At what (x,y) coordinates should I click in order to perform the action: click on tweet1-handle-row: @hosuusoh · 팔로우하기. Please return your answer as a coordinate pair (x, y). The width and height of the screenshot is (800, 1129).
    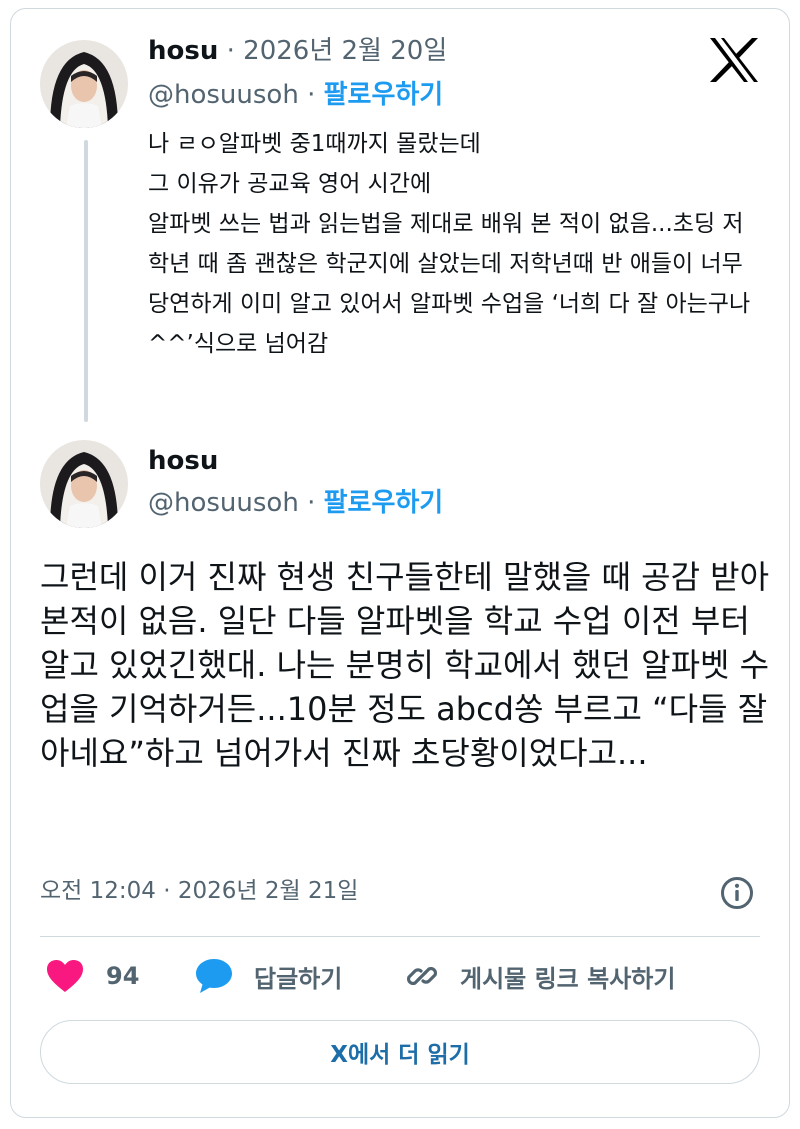
    Looking at the image, I should click on (295, 95).